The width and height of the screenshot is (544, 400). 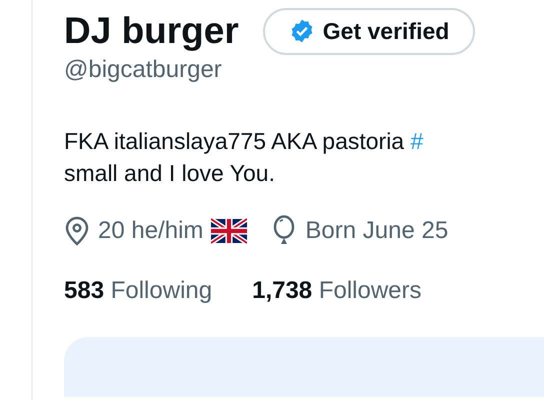 What do you see at coordinates (151, 31) in the screenshot?
I see `profile-name: DJ burger` at bounding box center [151, 31].